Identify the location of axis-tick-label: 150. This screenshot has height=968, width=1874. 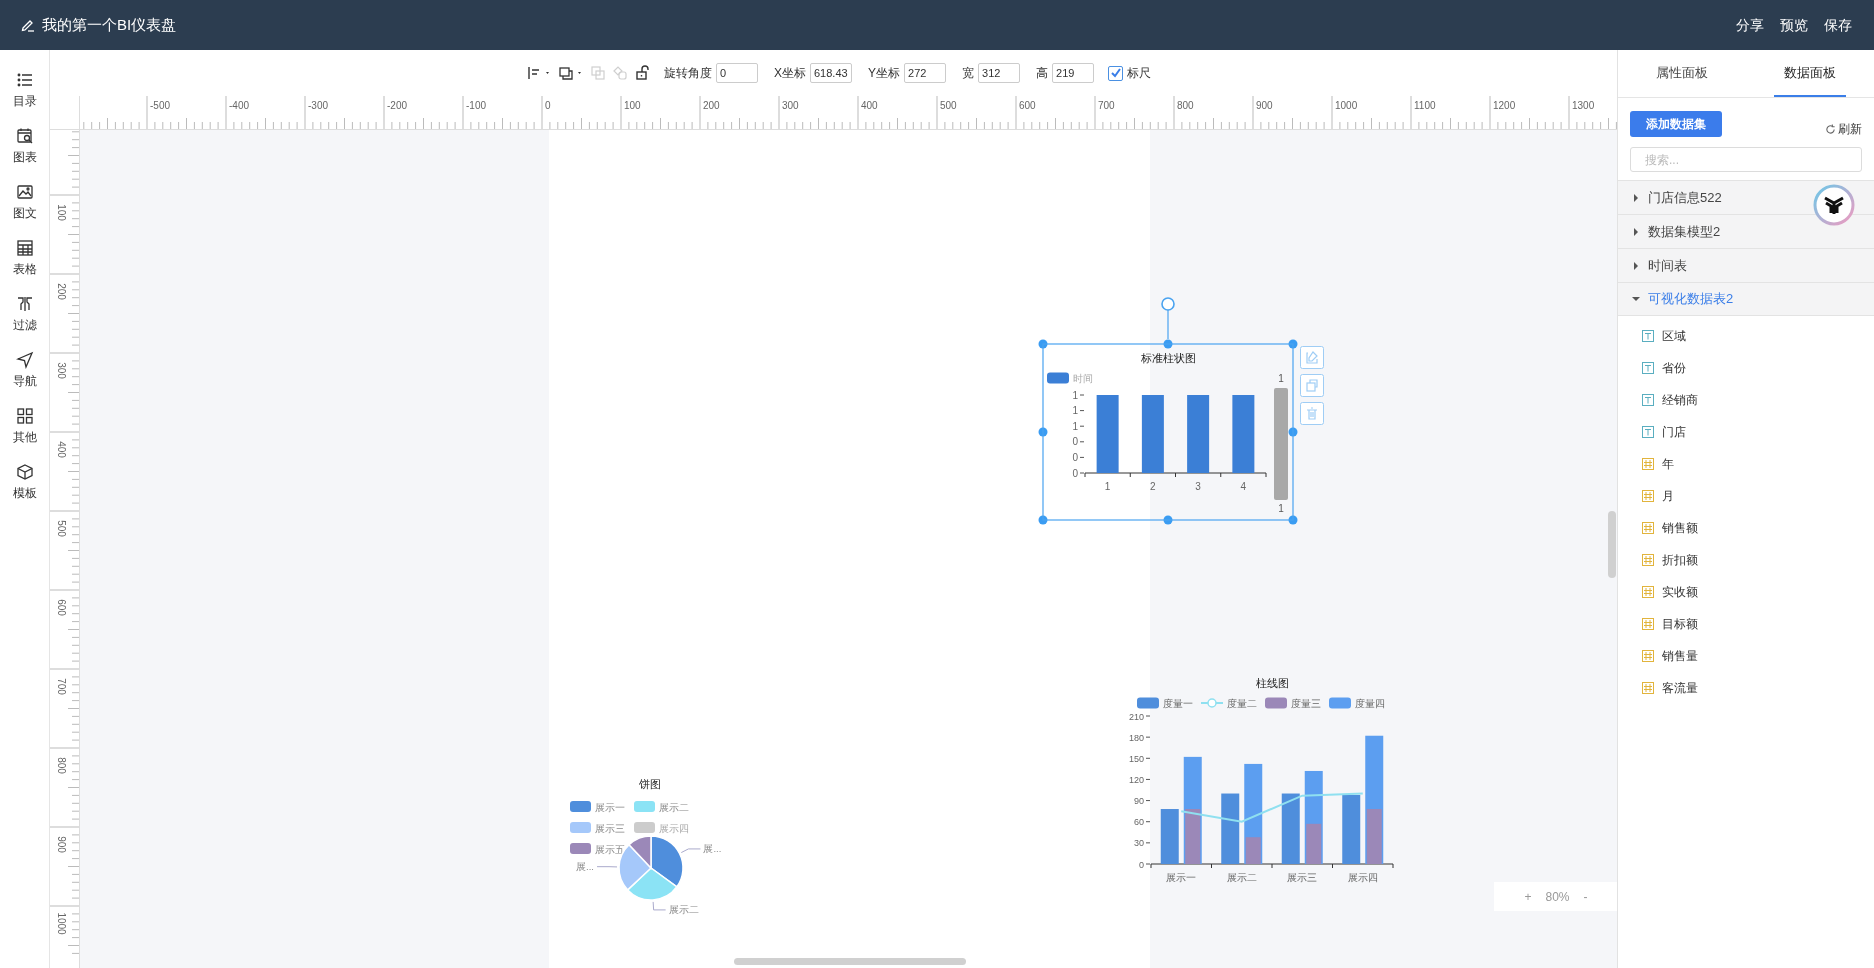
(1136, 758).